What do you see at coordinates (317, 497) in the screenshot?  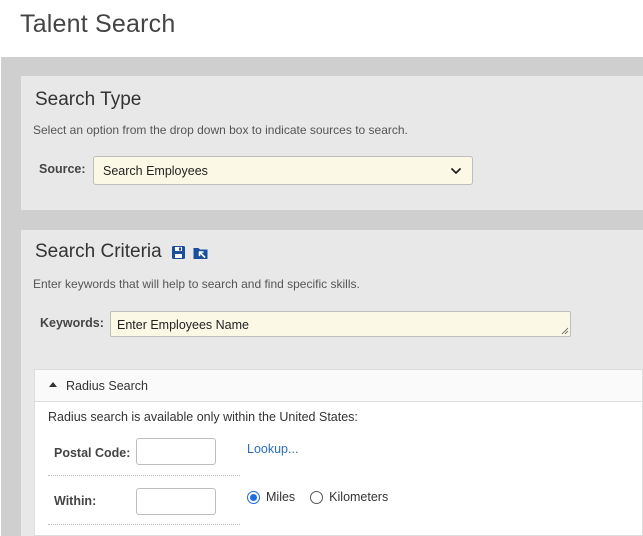 I see `kilometers-radio` at bounding box center [317, 497].